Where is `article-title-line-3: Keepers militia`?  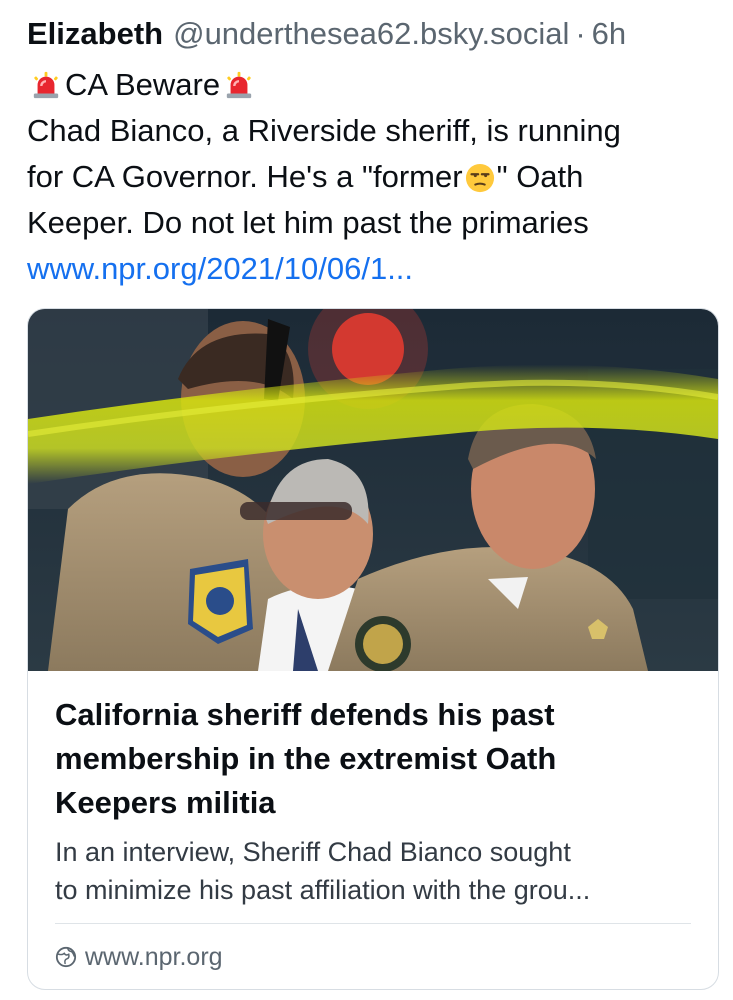
article-title-line-3: Keepers militia is located at coordinates (165, 802).